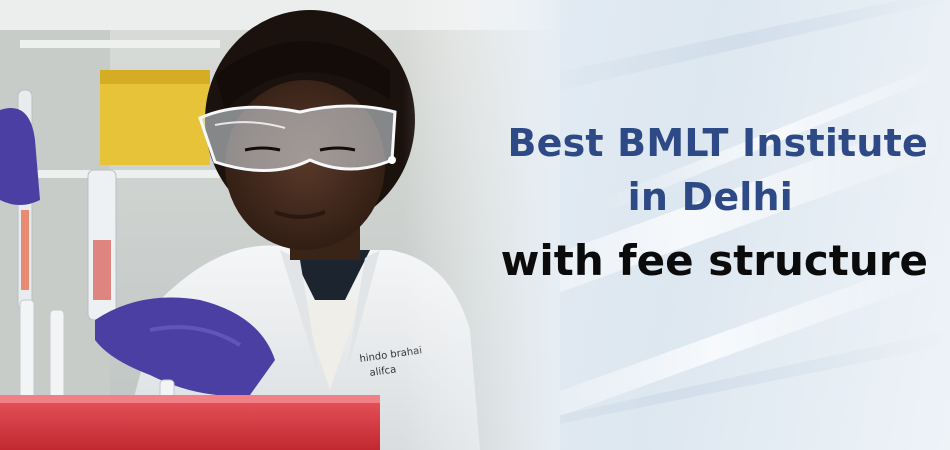 The width and height of the screenshot is (950, 450). Describe the element at coordinates (714, 260) in the screenshot. I see `headline-line-3: with fee structure` at that location.